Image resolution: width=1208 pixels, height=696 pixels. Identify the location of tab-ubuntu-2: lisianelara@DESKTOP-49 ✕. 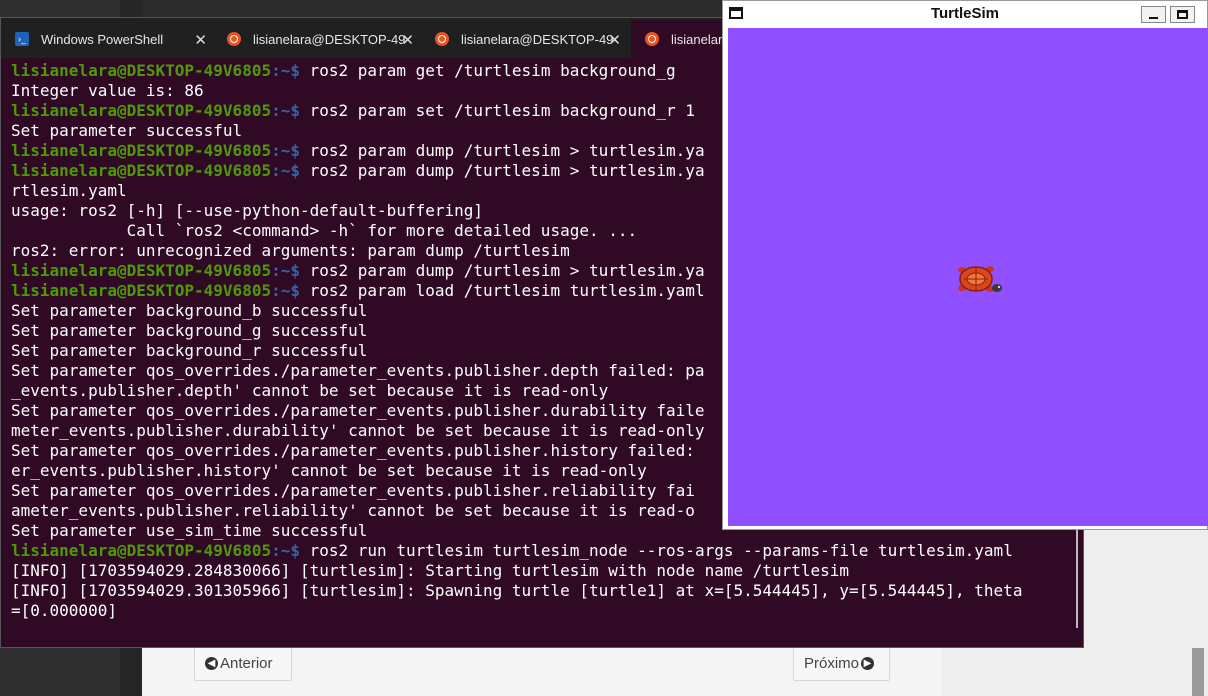
(525, 39).